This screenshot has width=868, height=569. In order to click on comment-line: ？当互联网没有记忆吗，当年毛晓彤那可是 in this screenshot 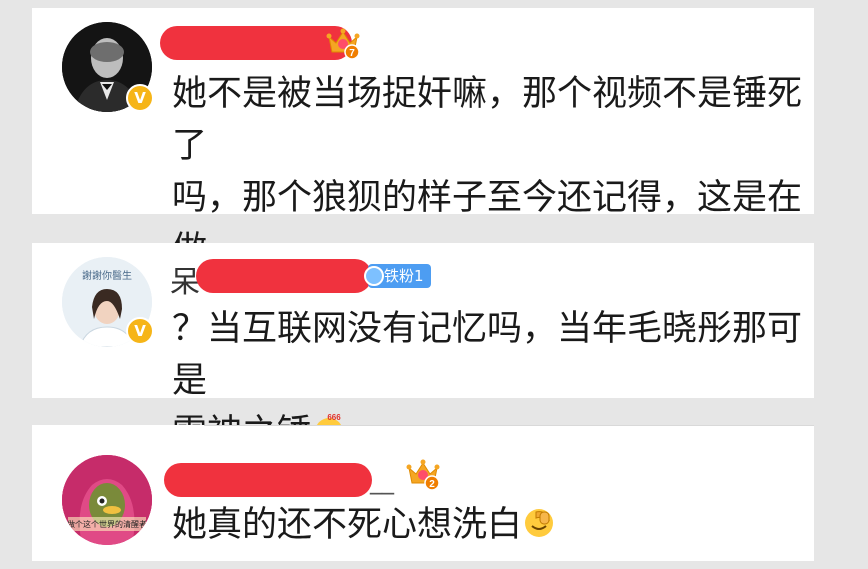, I will do `click(487, 355)`.